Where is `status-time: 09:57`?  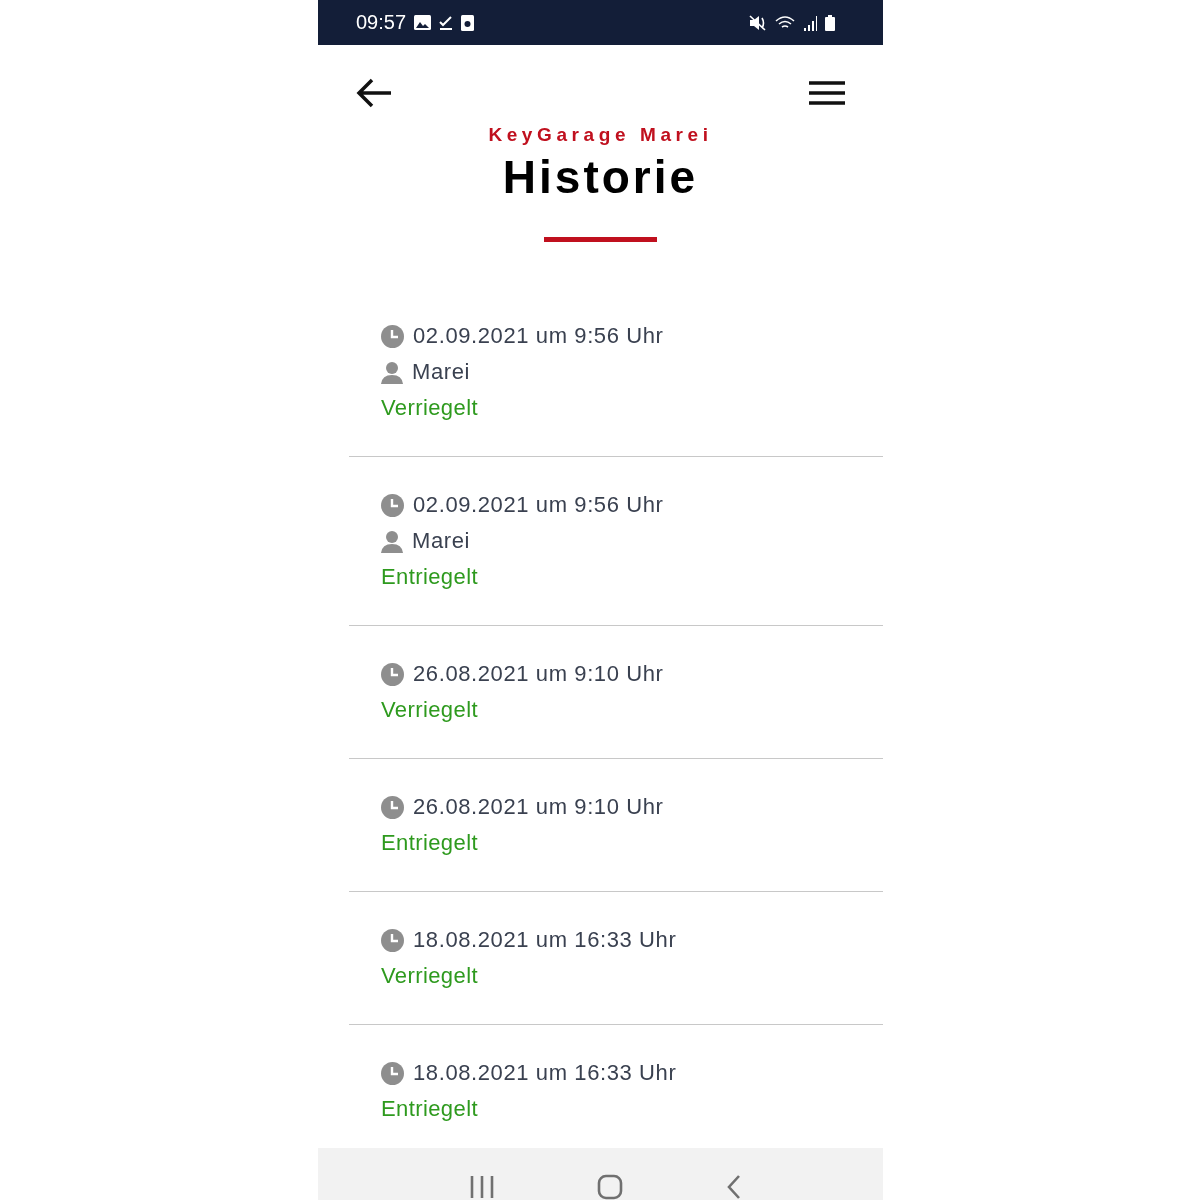 status-time: 09:57 is located at coordinates (381, 22).